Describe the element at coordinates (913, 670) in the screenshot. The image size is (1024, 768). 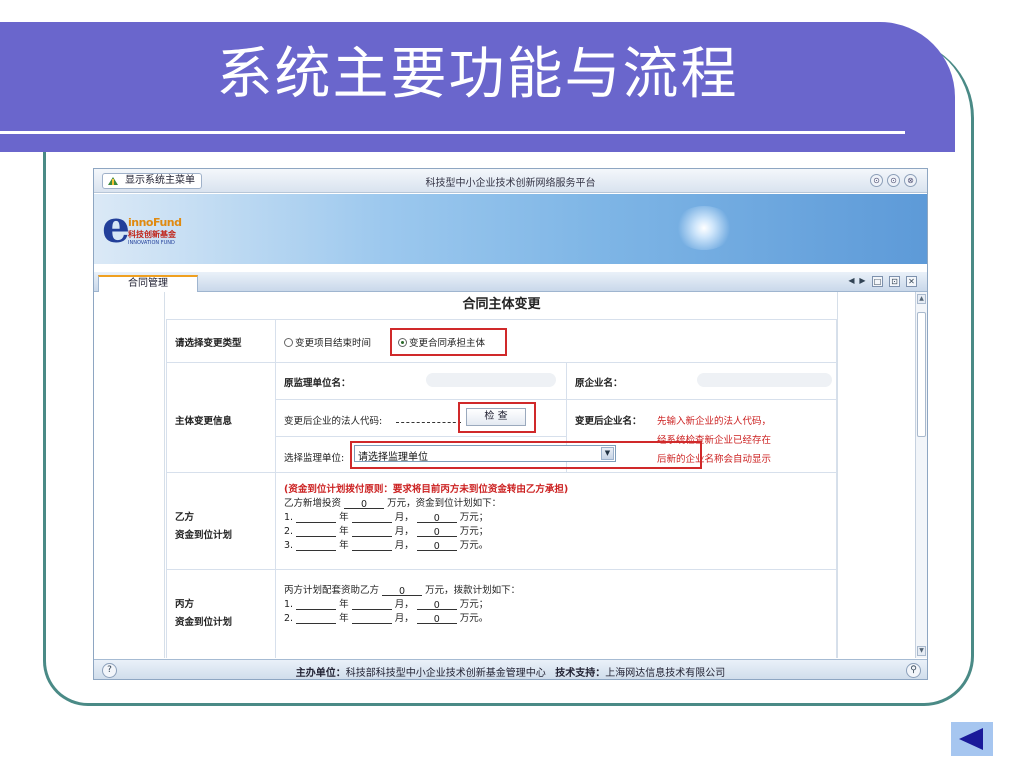
I see `tools-icon: ⚲` at that location.